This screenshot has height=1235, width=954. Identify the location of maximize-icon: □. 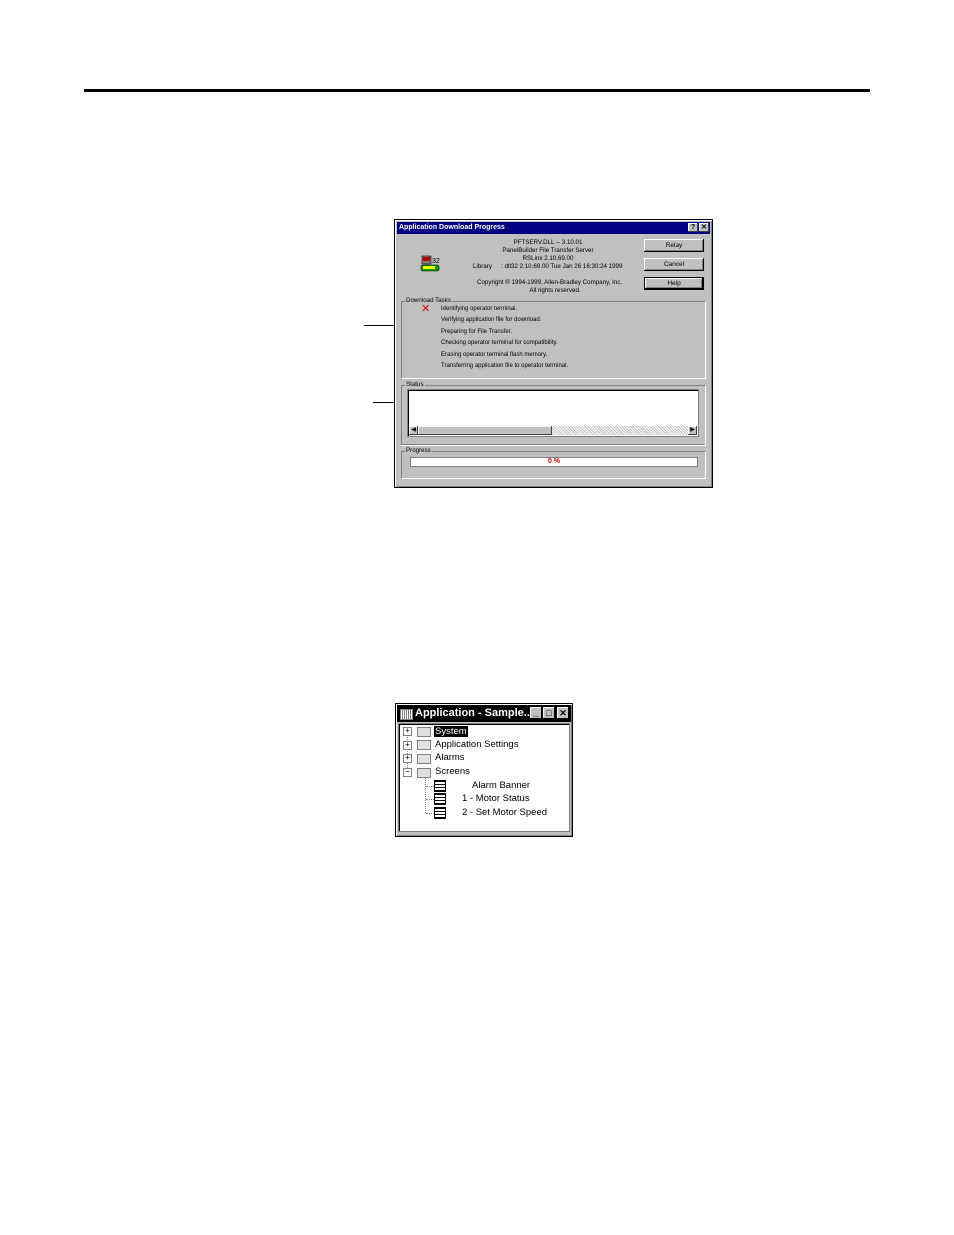
(549, 713).